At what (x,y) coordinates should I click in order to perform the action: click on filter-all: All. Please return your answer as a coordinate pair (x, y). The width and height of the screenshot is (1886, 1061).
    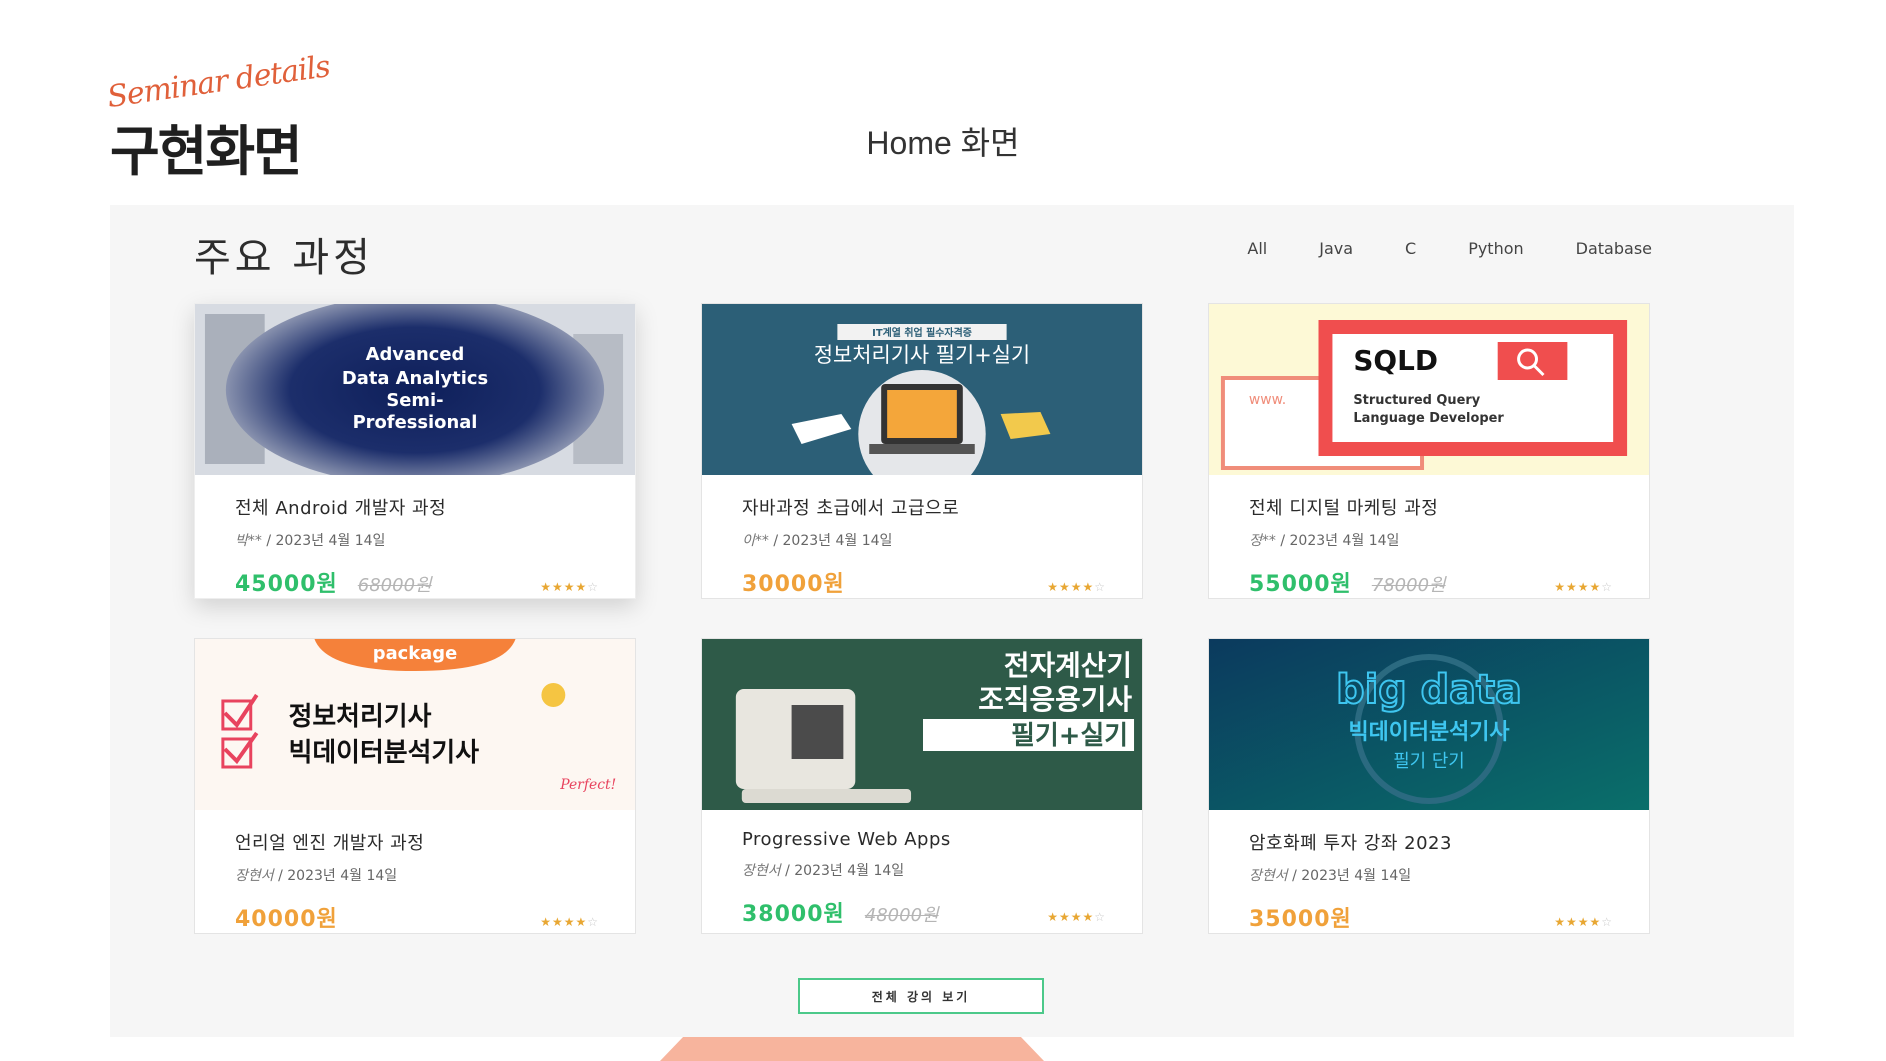
    Looking at the image, I should click on (1257, 248).